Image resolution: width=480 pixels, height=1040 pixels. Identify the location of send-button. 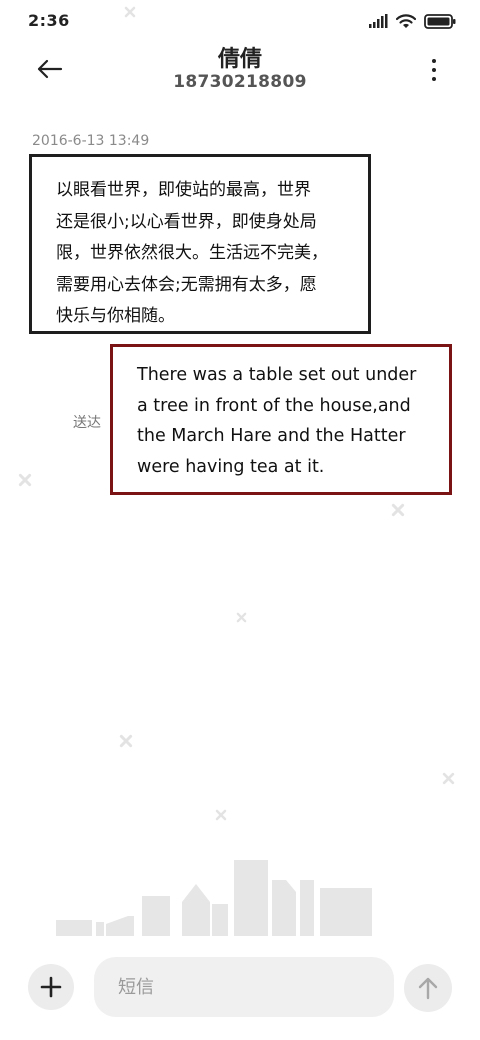
(428, 988).